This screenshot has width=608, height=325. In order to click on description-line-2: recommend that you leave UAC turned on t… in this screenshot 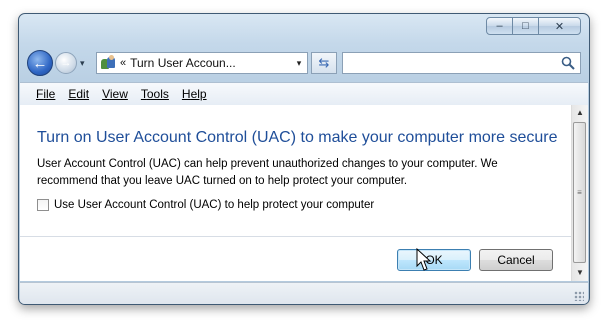, I will do `click(222, 181)`.